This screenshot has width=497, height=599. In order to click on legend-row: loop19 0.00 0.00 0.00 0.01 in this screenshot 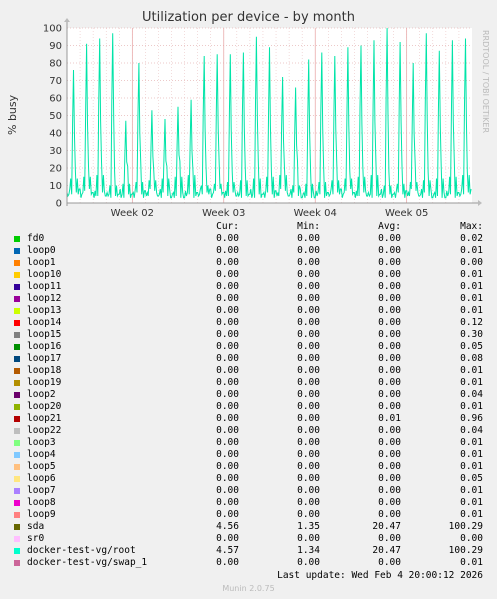, I will do `click(248, 383)`.